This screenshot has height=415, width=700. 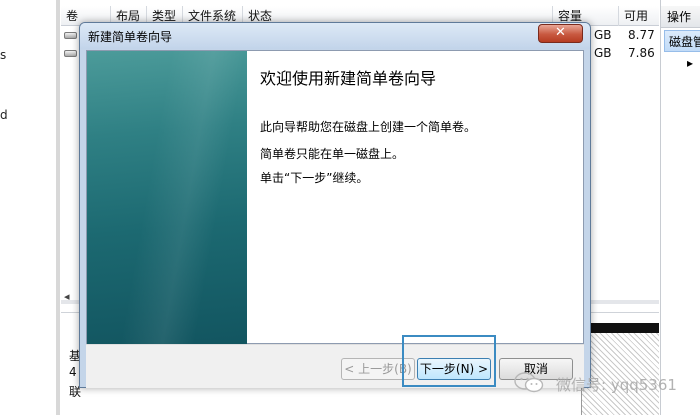 What do you see at coordinates (449, 361) in the screenshot?
I see `next-button-highlight` at bounding box center [449, 361].